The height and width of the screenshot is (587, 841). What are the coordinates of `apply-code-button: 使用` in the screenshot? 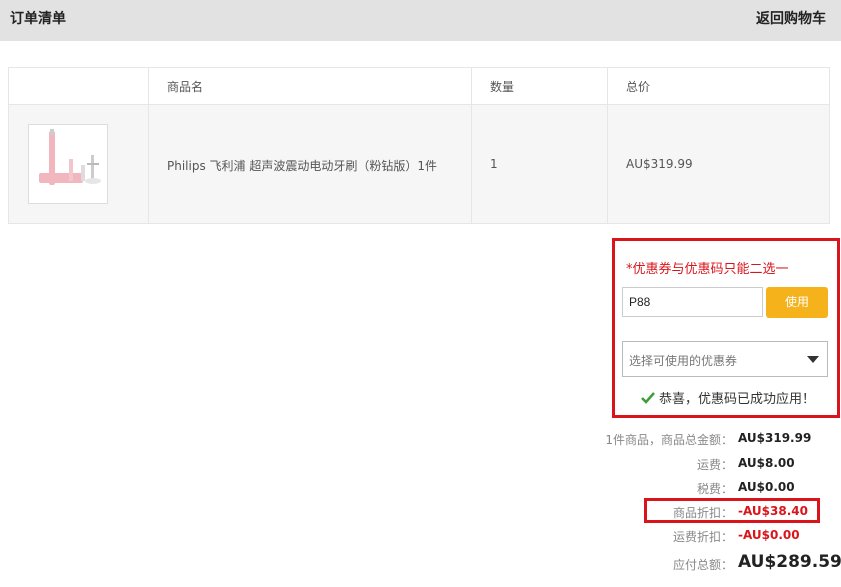 It's located at (797, 302).